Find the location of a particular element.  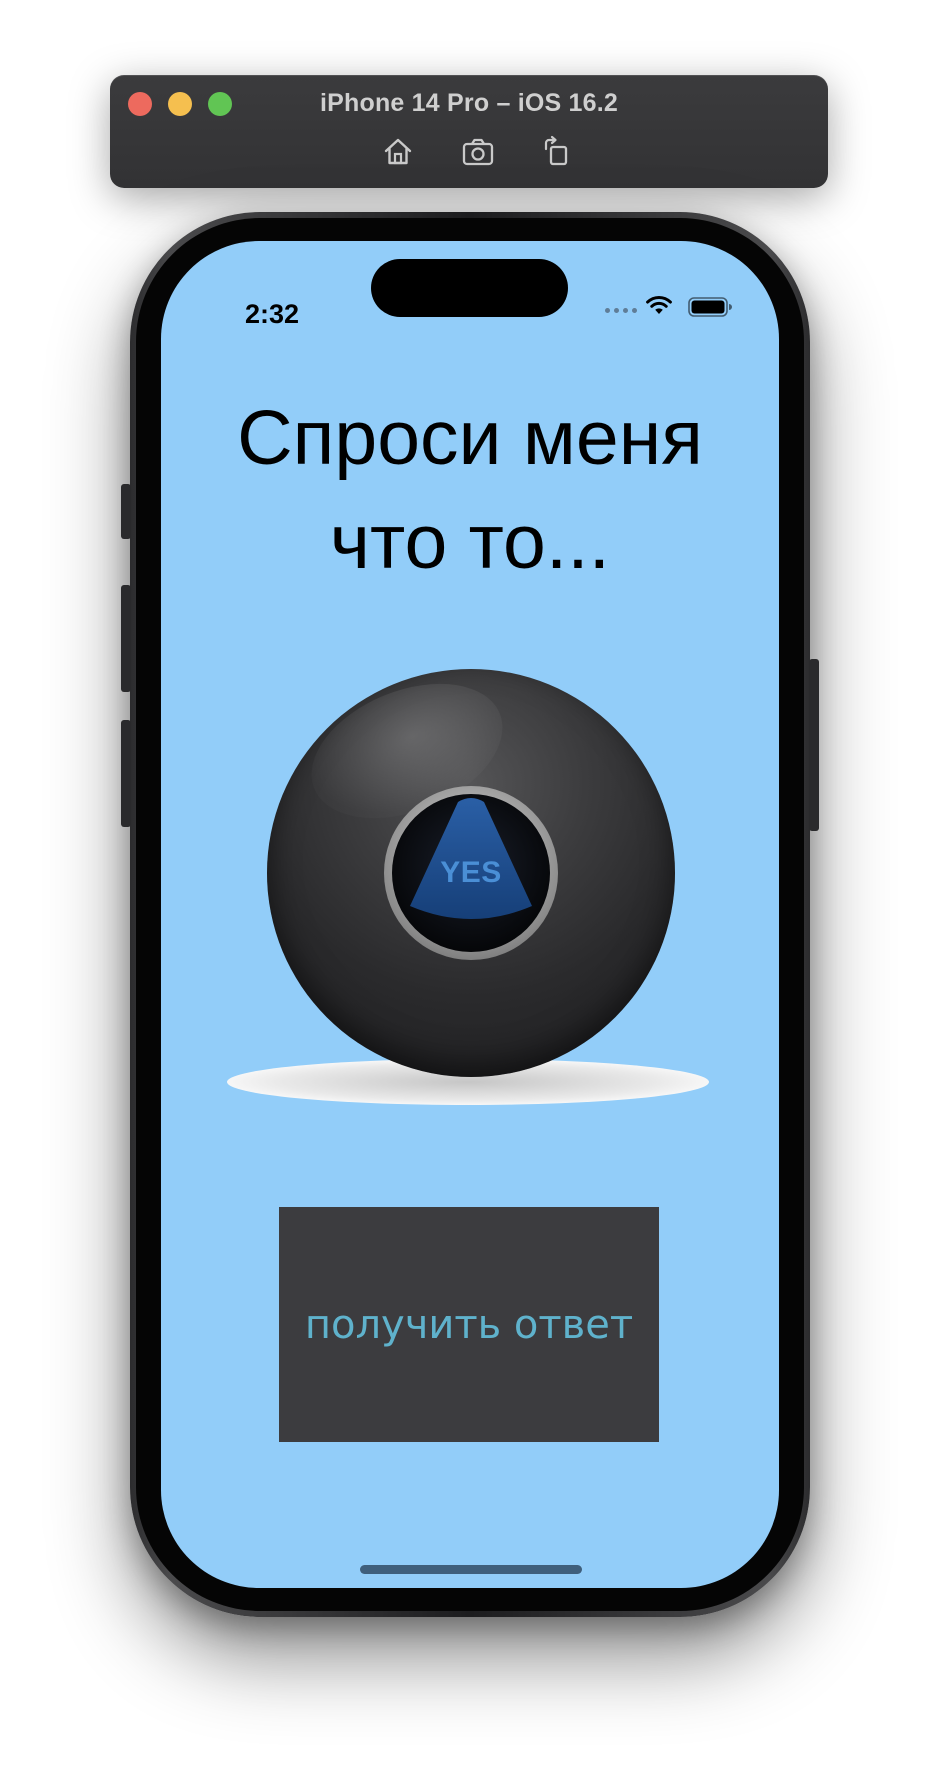

ball-window: YES is located at coordinates (471, 873).